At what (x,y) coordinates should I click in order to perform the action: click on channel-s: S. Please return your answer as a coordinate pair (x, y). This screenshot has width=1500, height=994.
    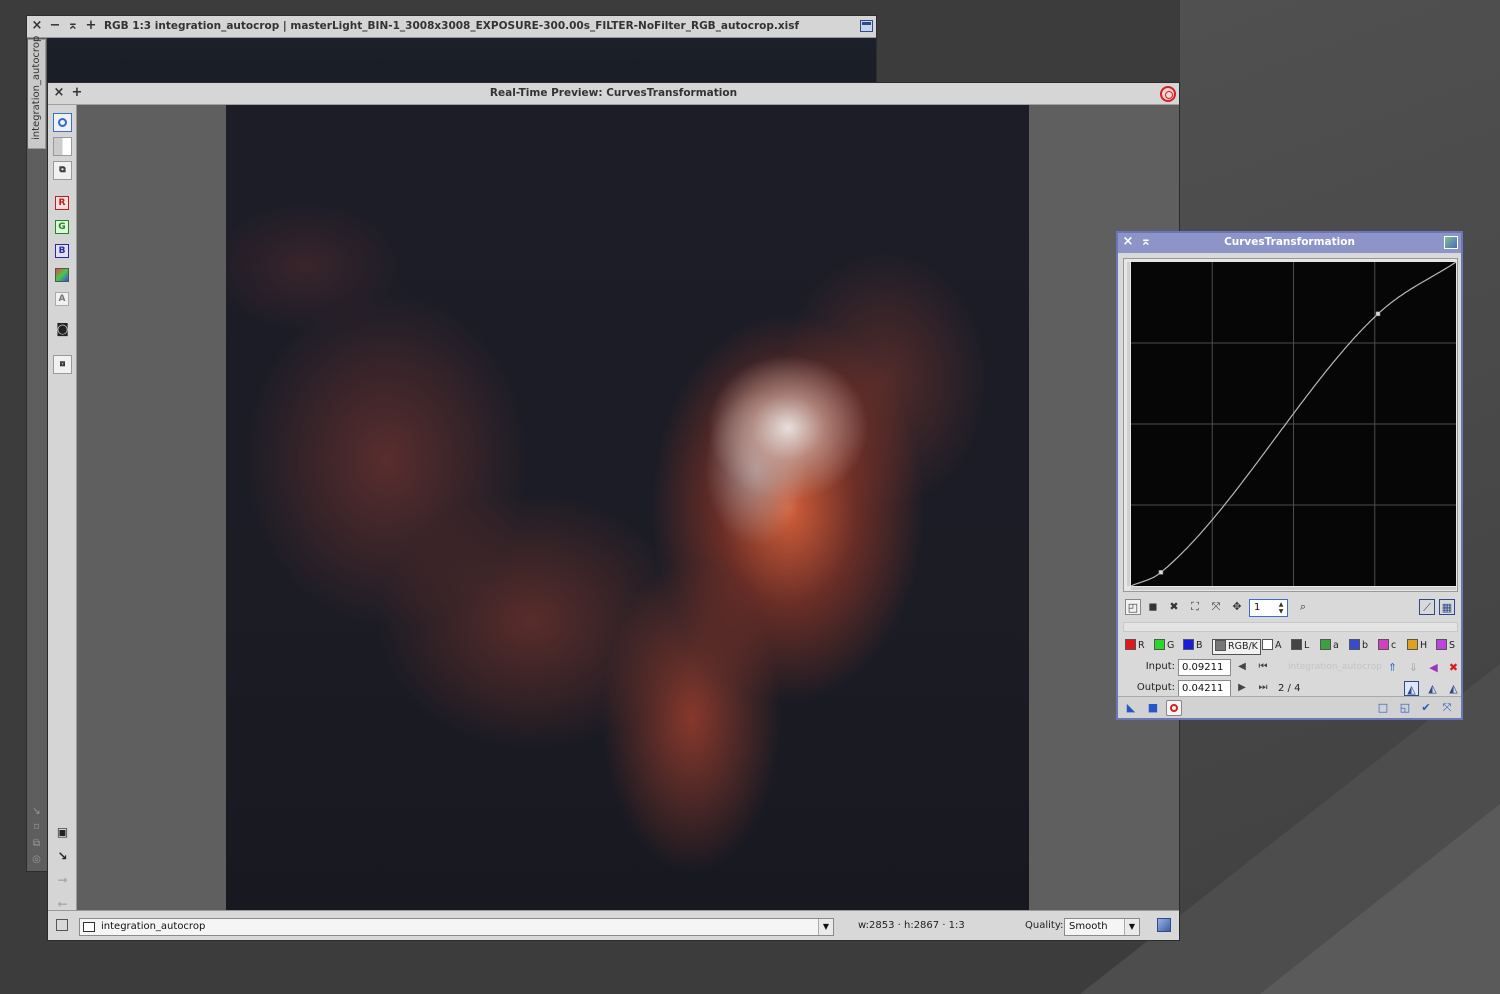
    Looking at the image, I should click on (1445, 647).